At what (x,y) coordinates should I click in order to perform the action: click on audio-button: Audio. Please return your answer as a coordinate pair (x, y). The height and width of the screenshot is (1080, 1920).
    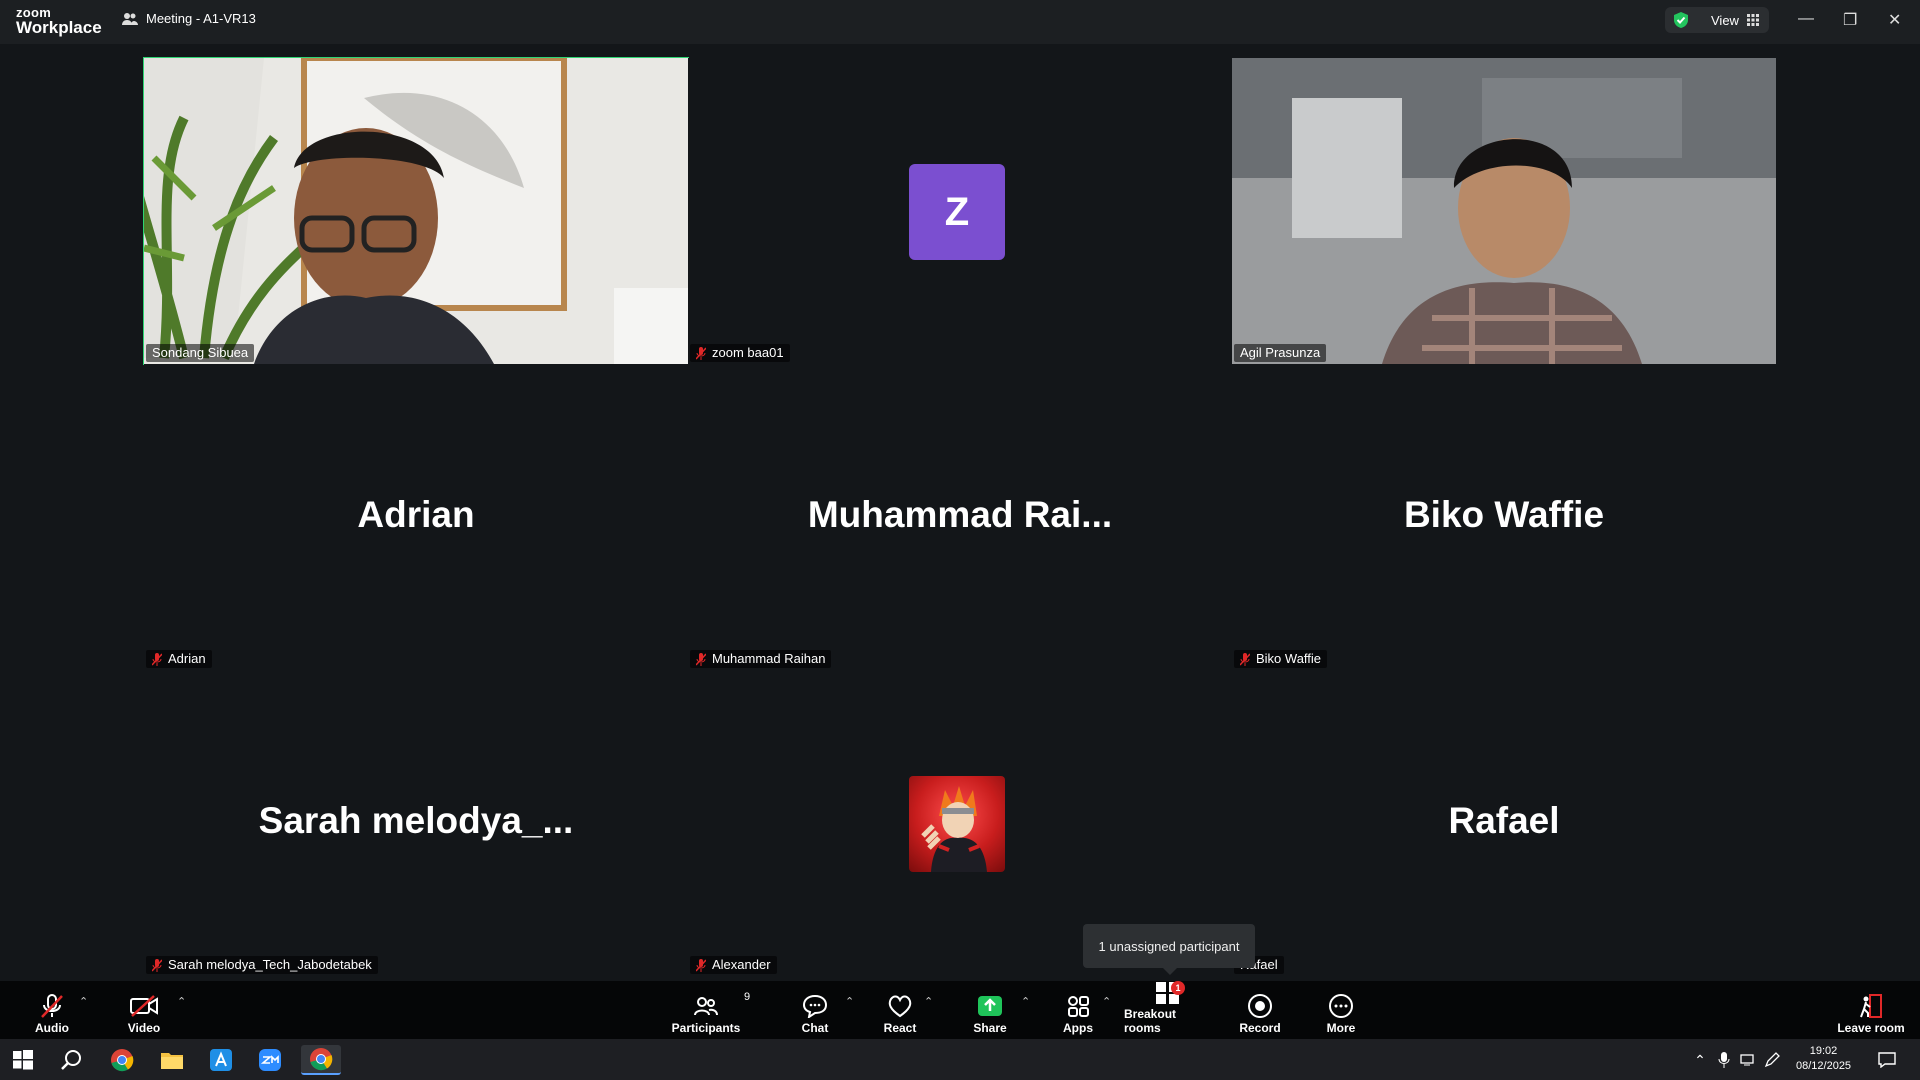
    Looking at the image, I should click on (52, 1011).